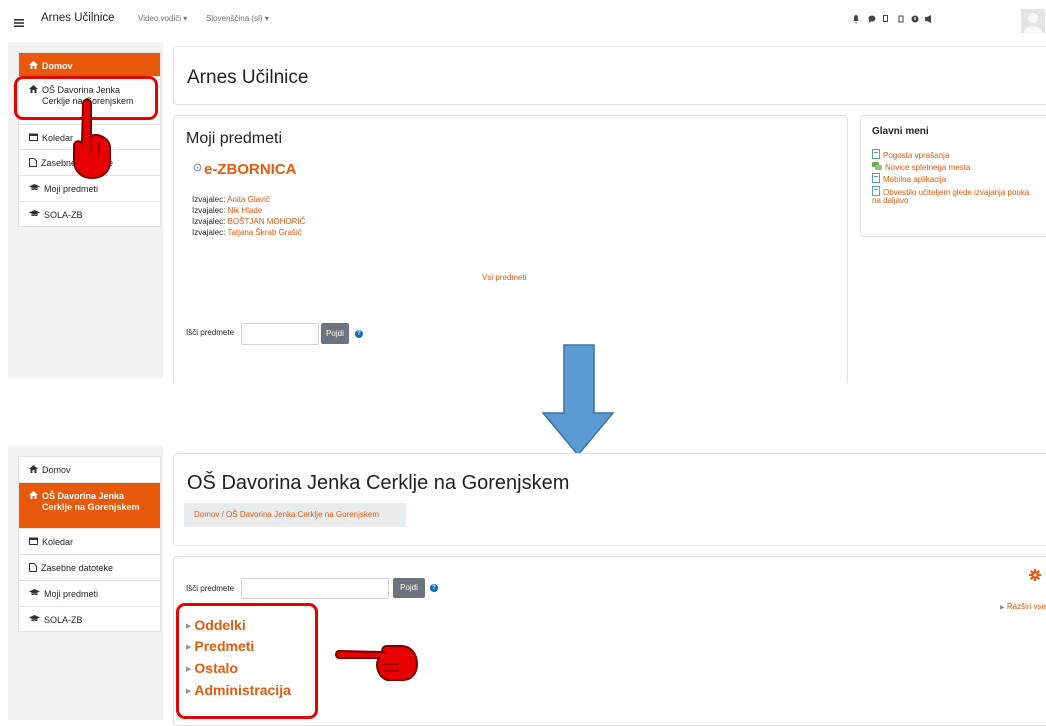  What do you see at coordinates (234, 138) in the screenshot?
I see `my-courses-heading: Moji predmeti` at bounding box center [234, 138].